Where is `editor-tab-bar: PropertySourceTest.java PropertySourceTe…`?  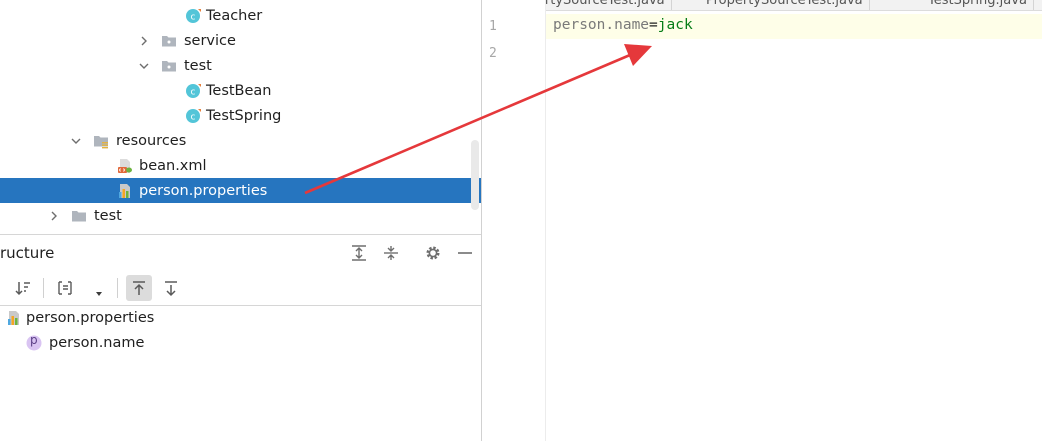
editor-tab-bar: PropertySourceTest.java PropertySourceTe… is located at coordinates (762, 5).